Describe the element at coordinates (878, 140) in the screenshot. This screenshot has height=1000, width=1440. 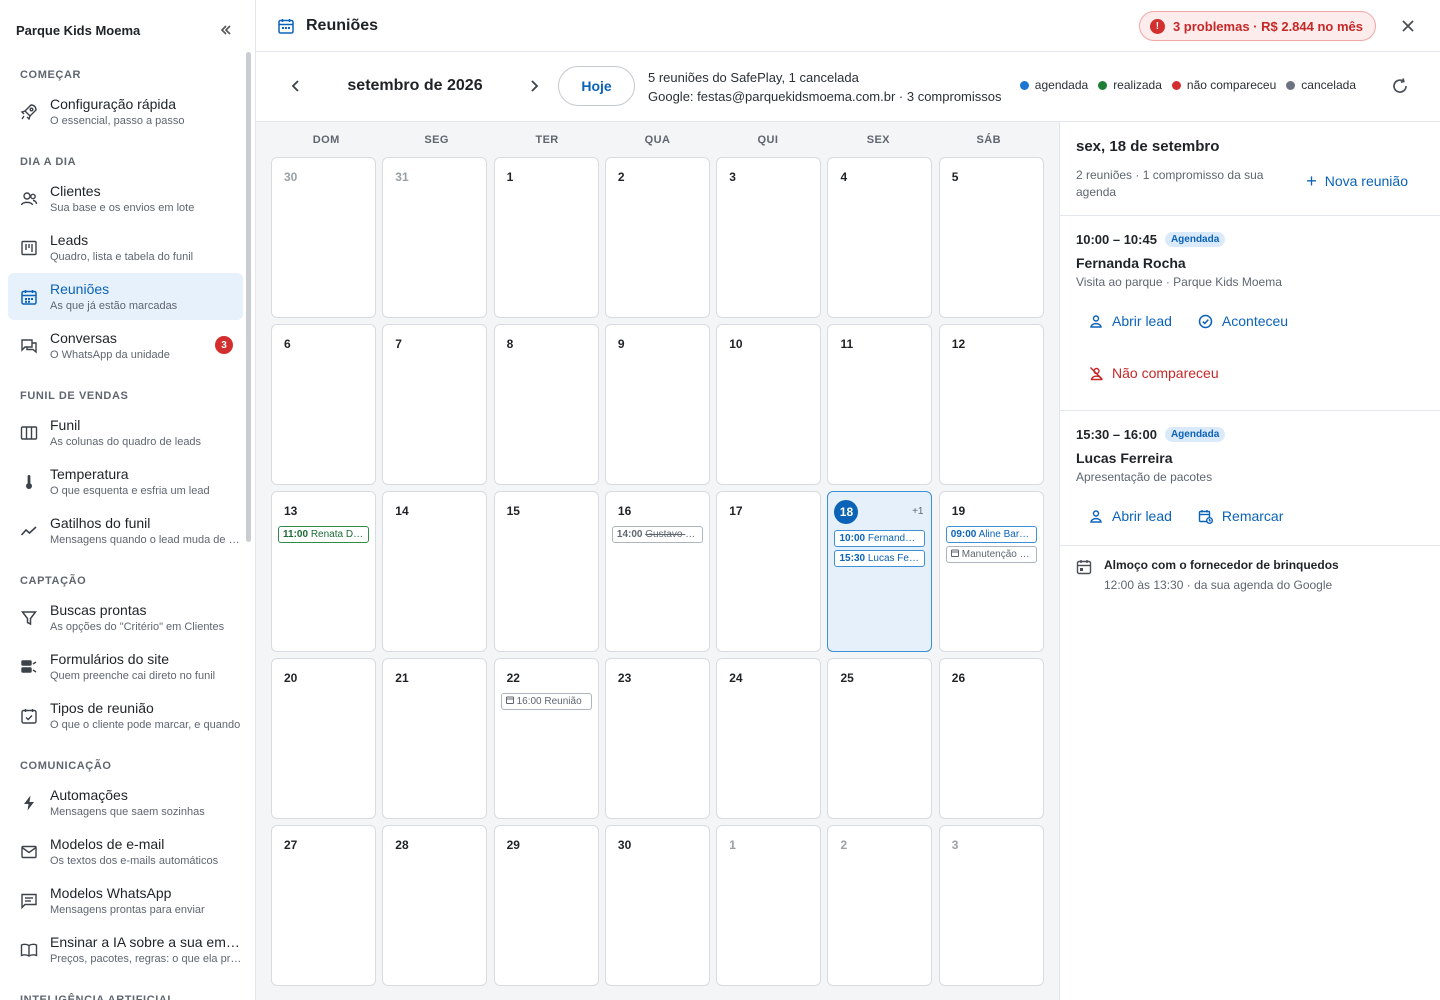
I see `weekday-label: SEX` at that location.